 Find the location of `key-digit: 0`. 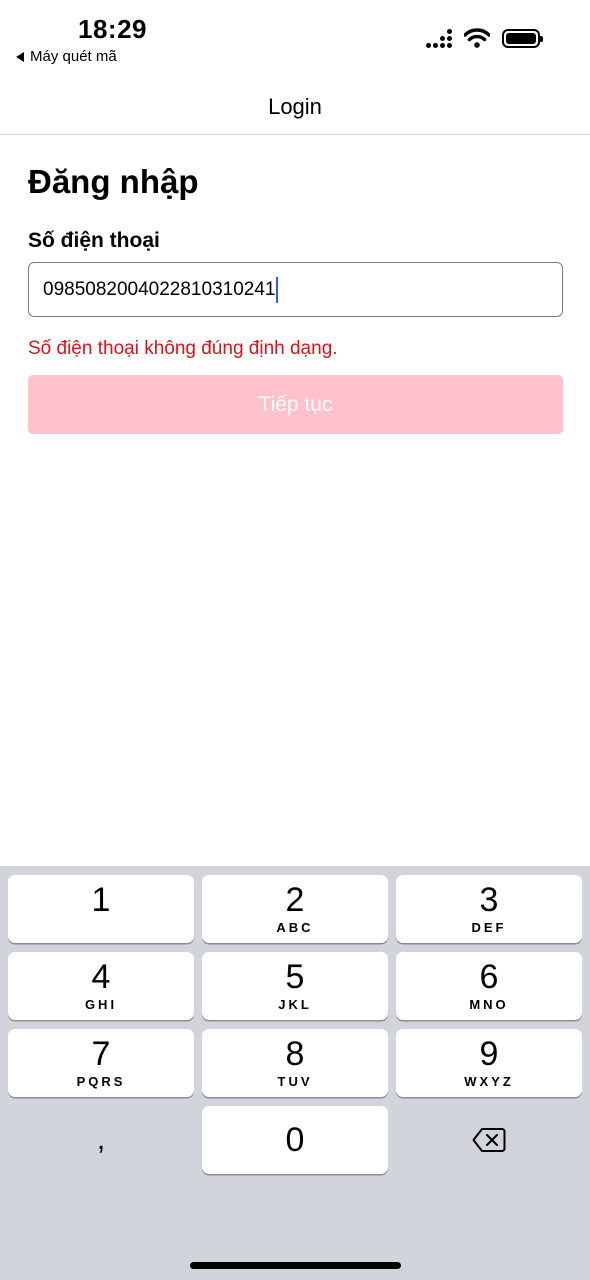

key-digit: 0 is located at coordinates (295, 1140).